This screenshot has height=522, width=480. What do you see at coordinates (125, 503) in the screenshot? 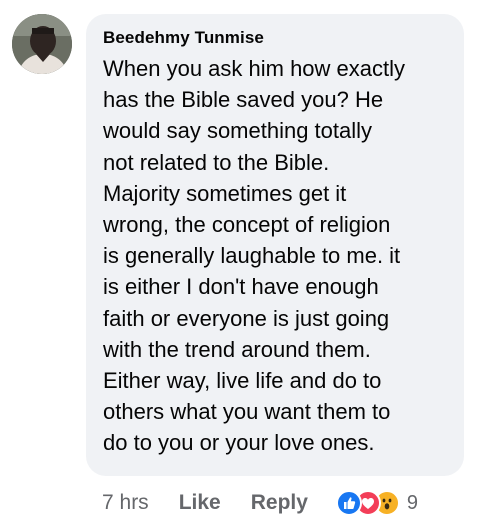
I see `comment-timestamp: 7 hrs` at bounding box center [125, 503].